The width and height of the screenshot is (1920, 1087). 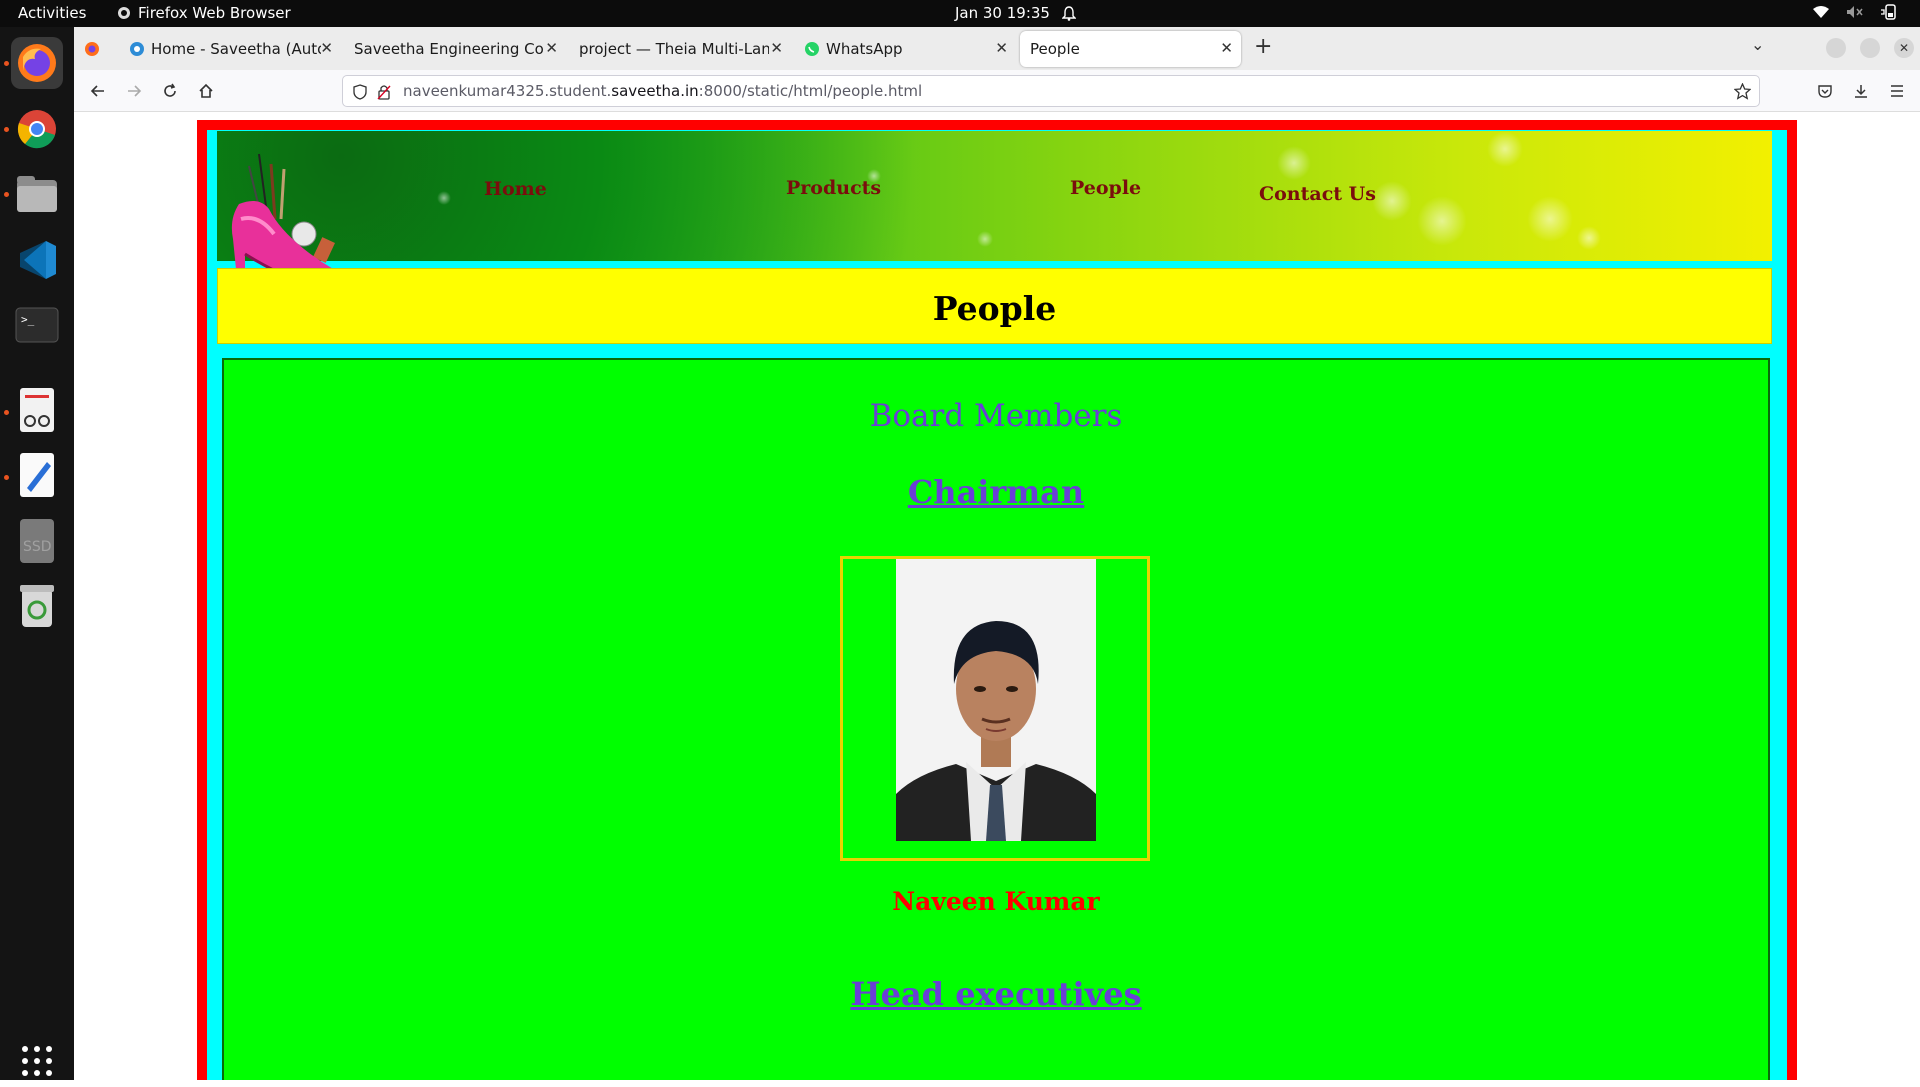 I want to click on favicon-saveetha-icon, so click(x=137, y=49).